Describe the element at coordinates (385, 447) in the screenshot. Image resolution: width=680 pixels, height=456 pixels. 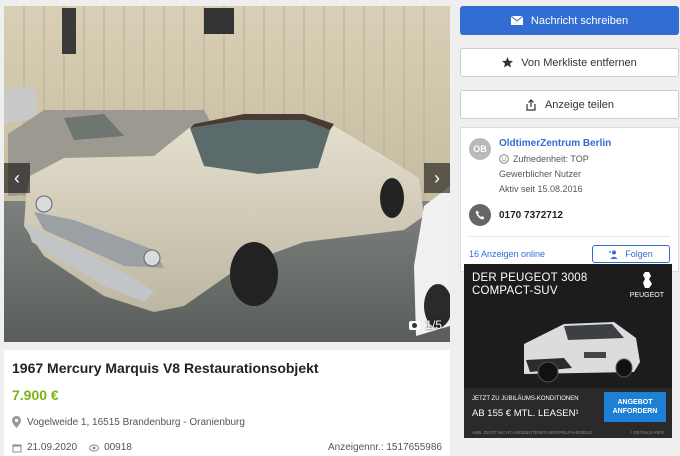
I see `ad-number: Anzeigennr.: 1517655986` at that location.